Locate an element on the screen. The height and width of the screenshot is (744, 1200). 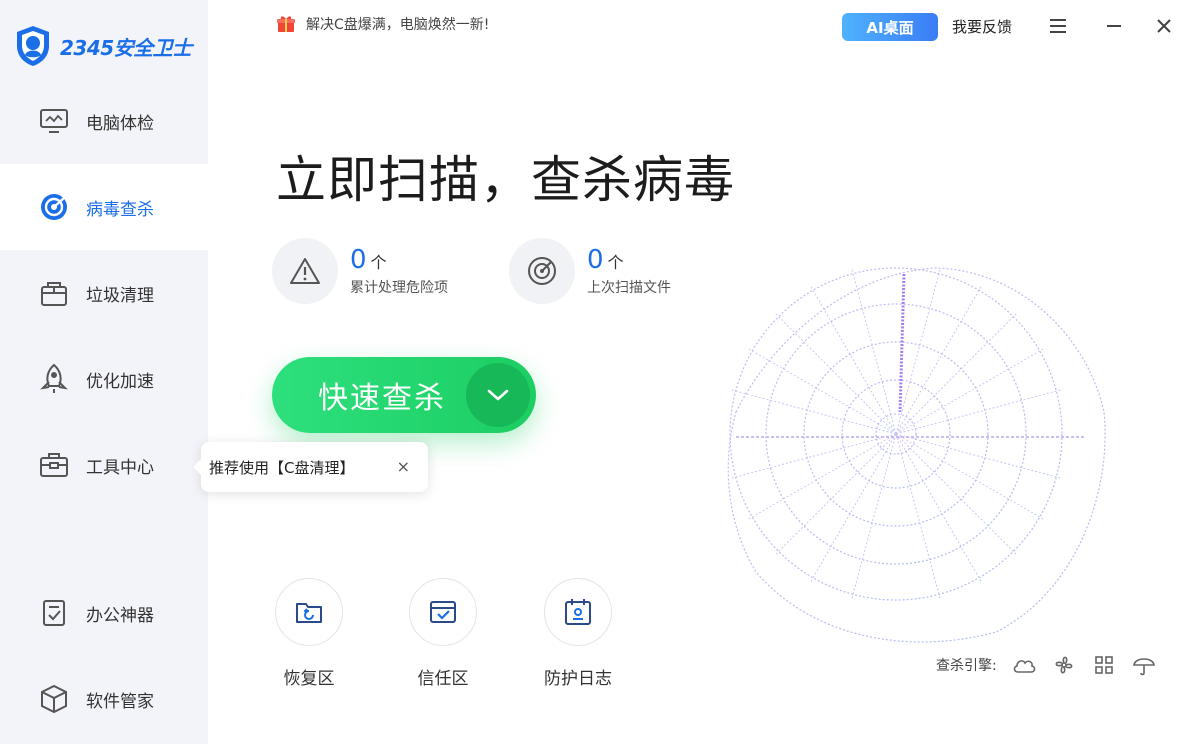
sidebar-item-junk-clean: 垃圾清理 is located at coordinates (104, 293).